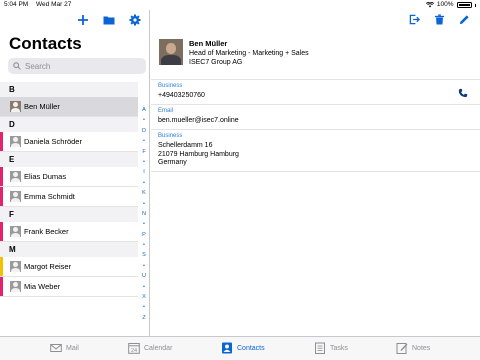 The image size is (480, 360). I want to click on tab-mail: Mail, so click(64, 348).